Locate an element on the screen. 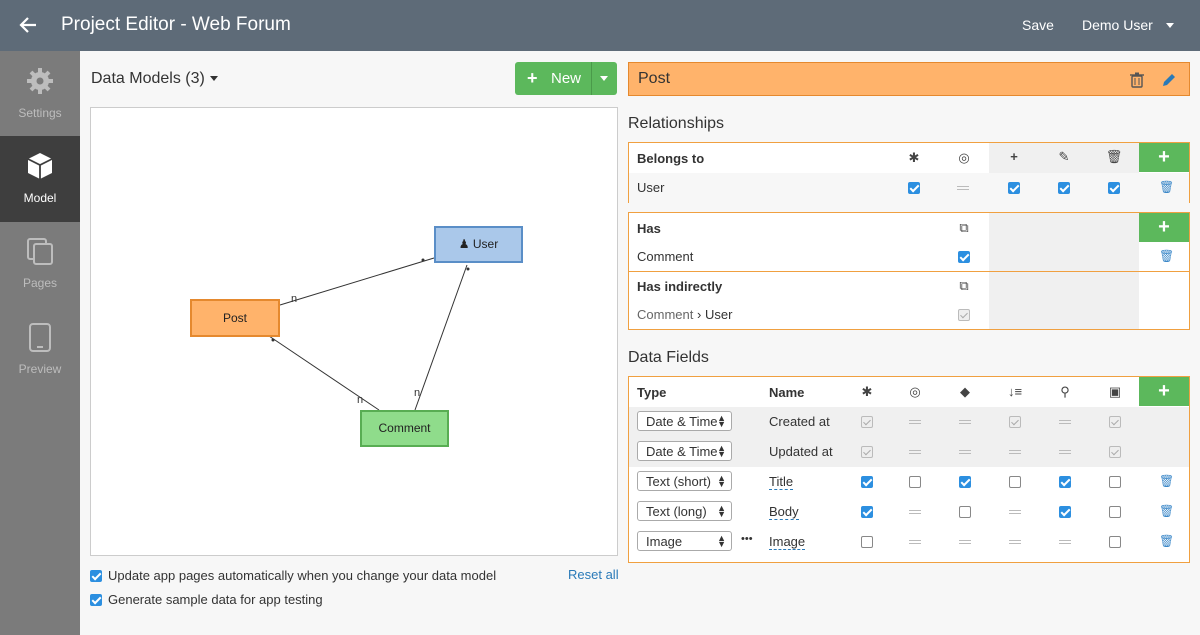  add-has-button: + is located at coordinates (1164, 227).